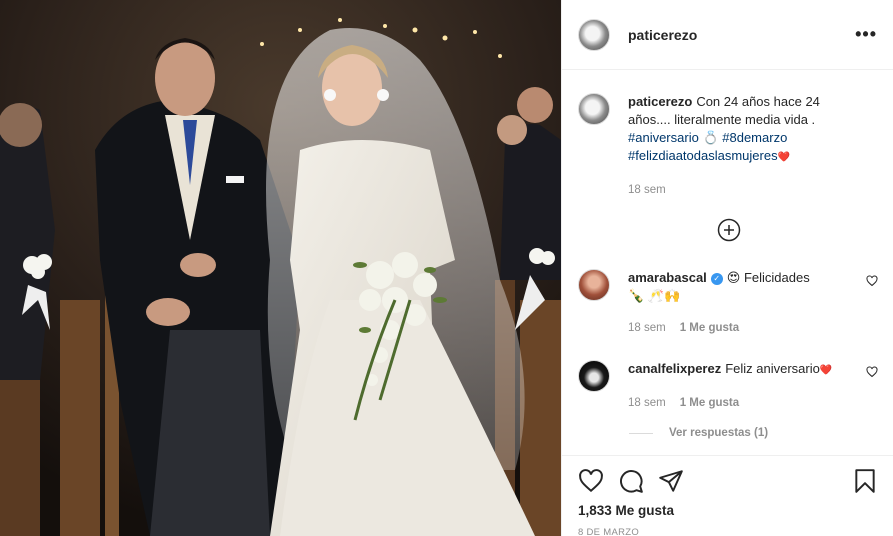 The image size is (893, 536). What do you see at coordinates (728, 510) in the screenshot?
I see `like-count: 1,833 Me gusta` at bounding box center [728, 510].